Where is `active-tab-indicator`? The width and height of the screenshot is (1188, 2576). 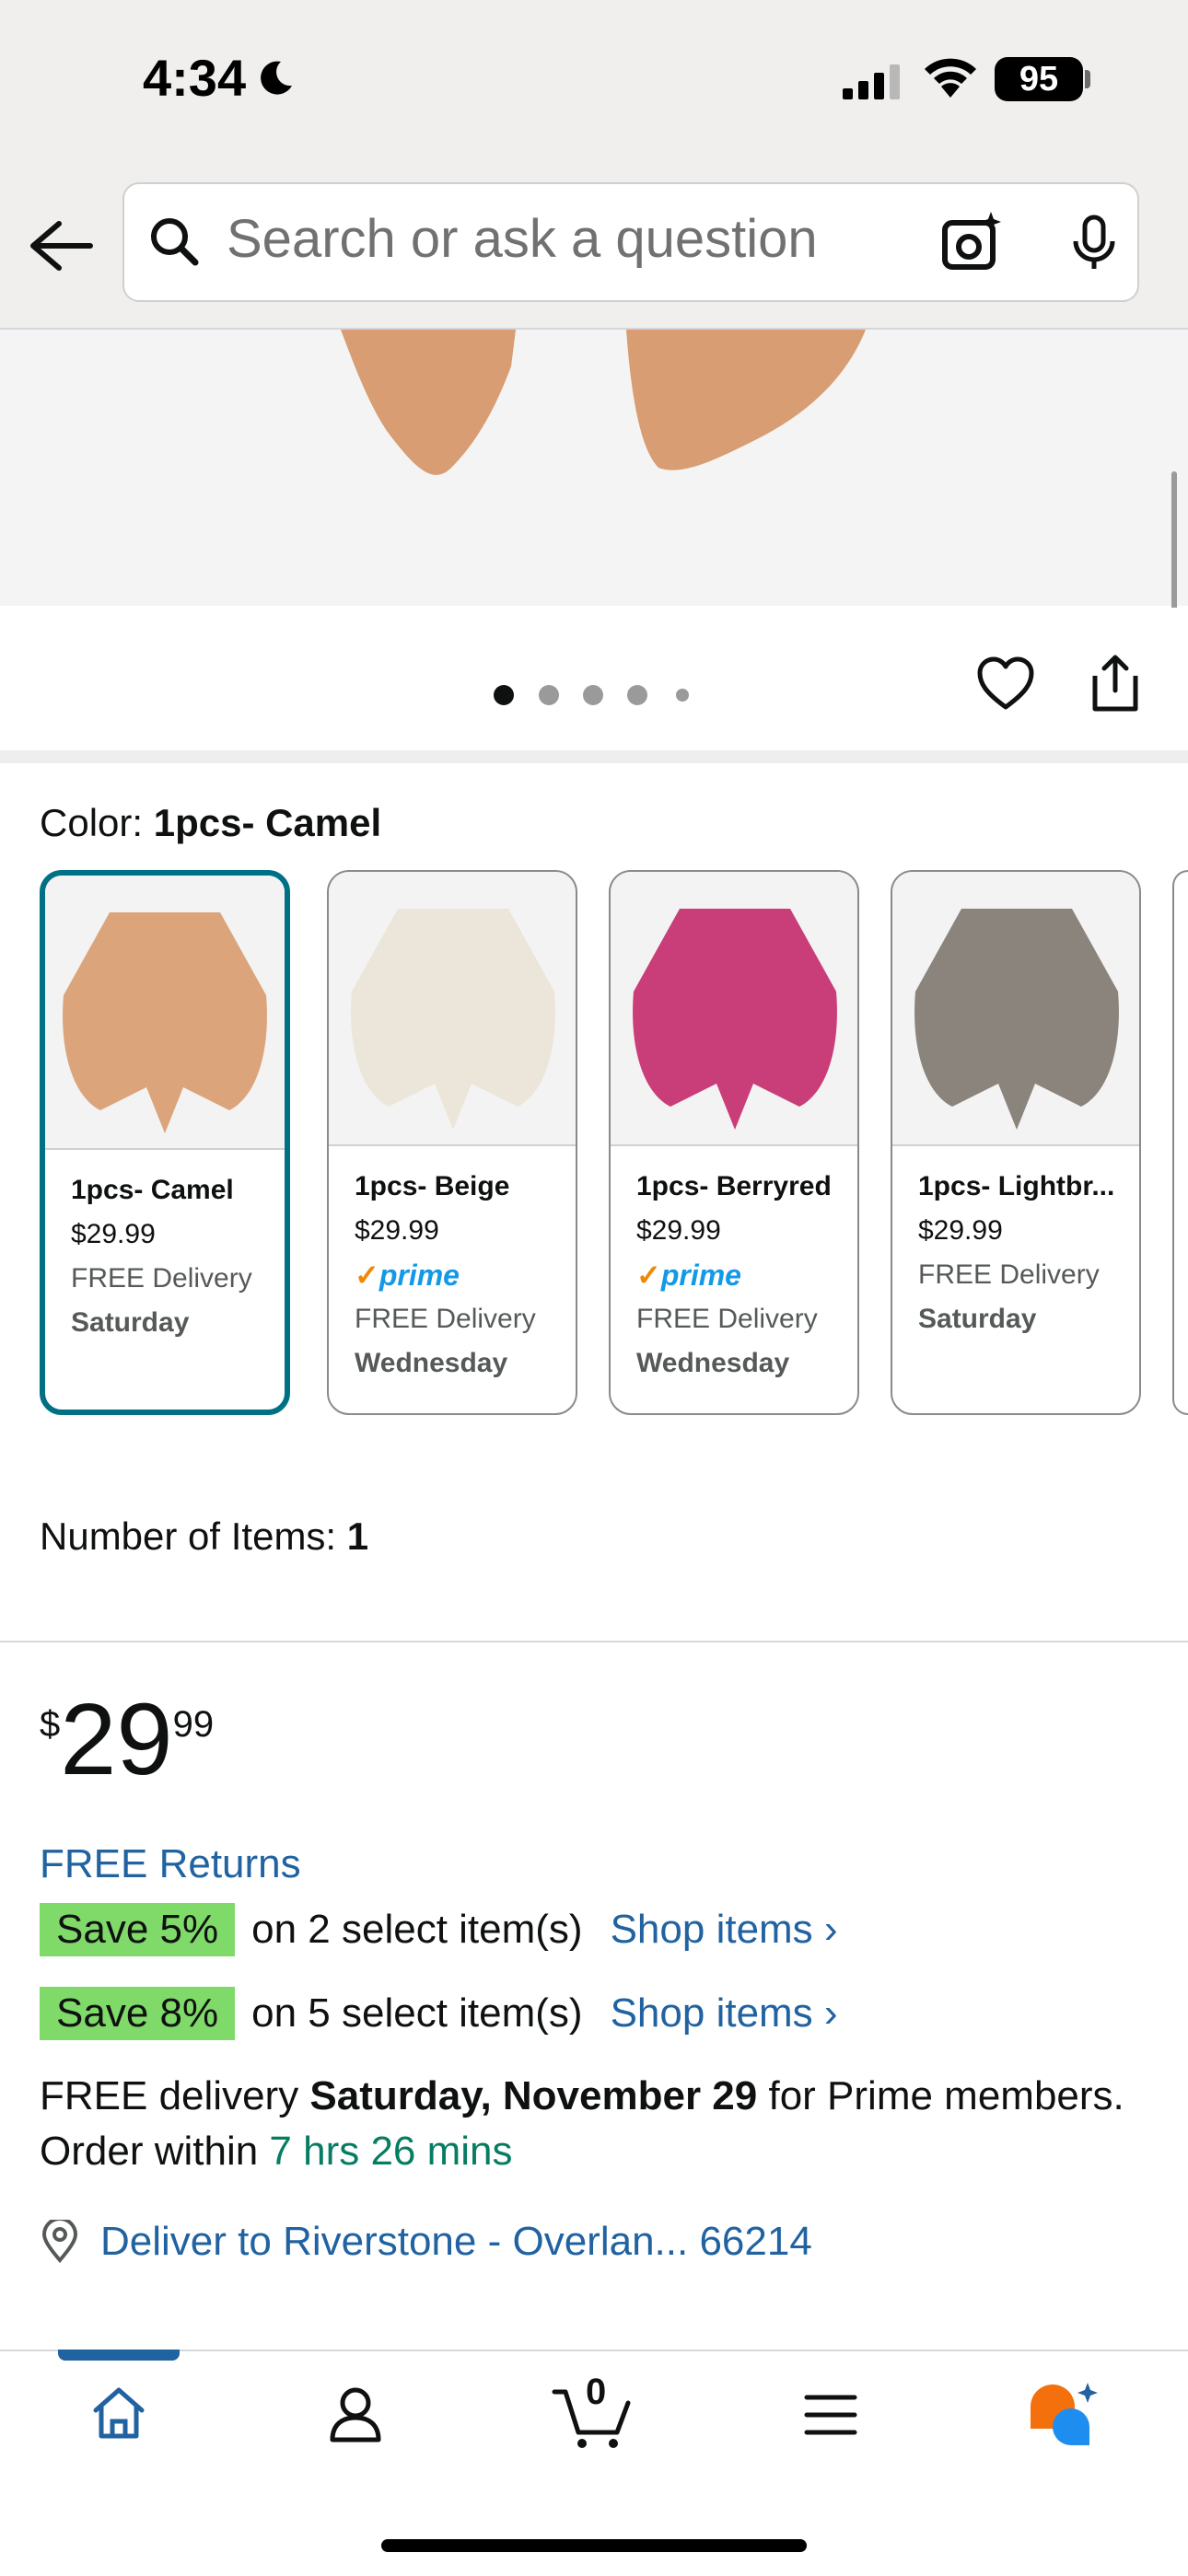 active-tab-indicator is located at coordinates (119, 2355).